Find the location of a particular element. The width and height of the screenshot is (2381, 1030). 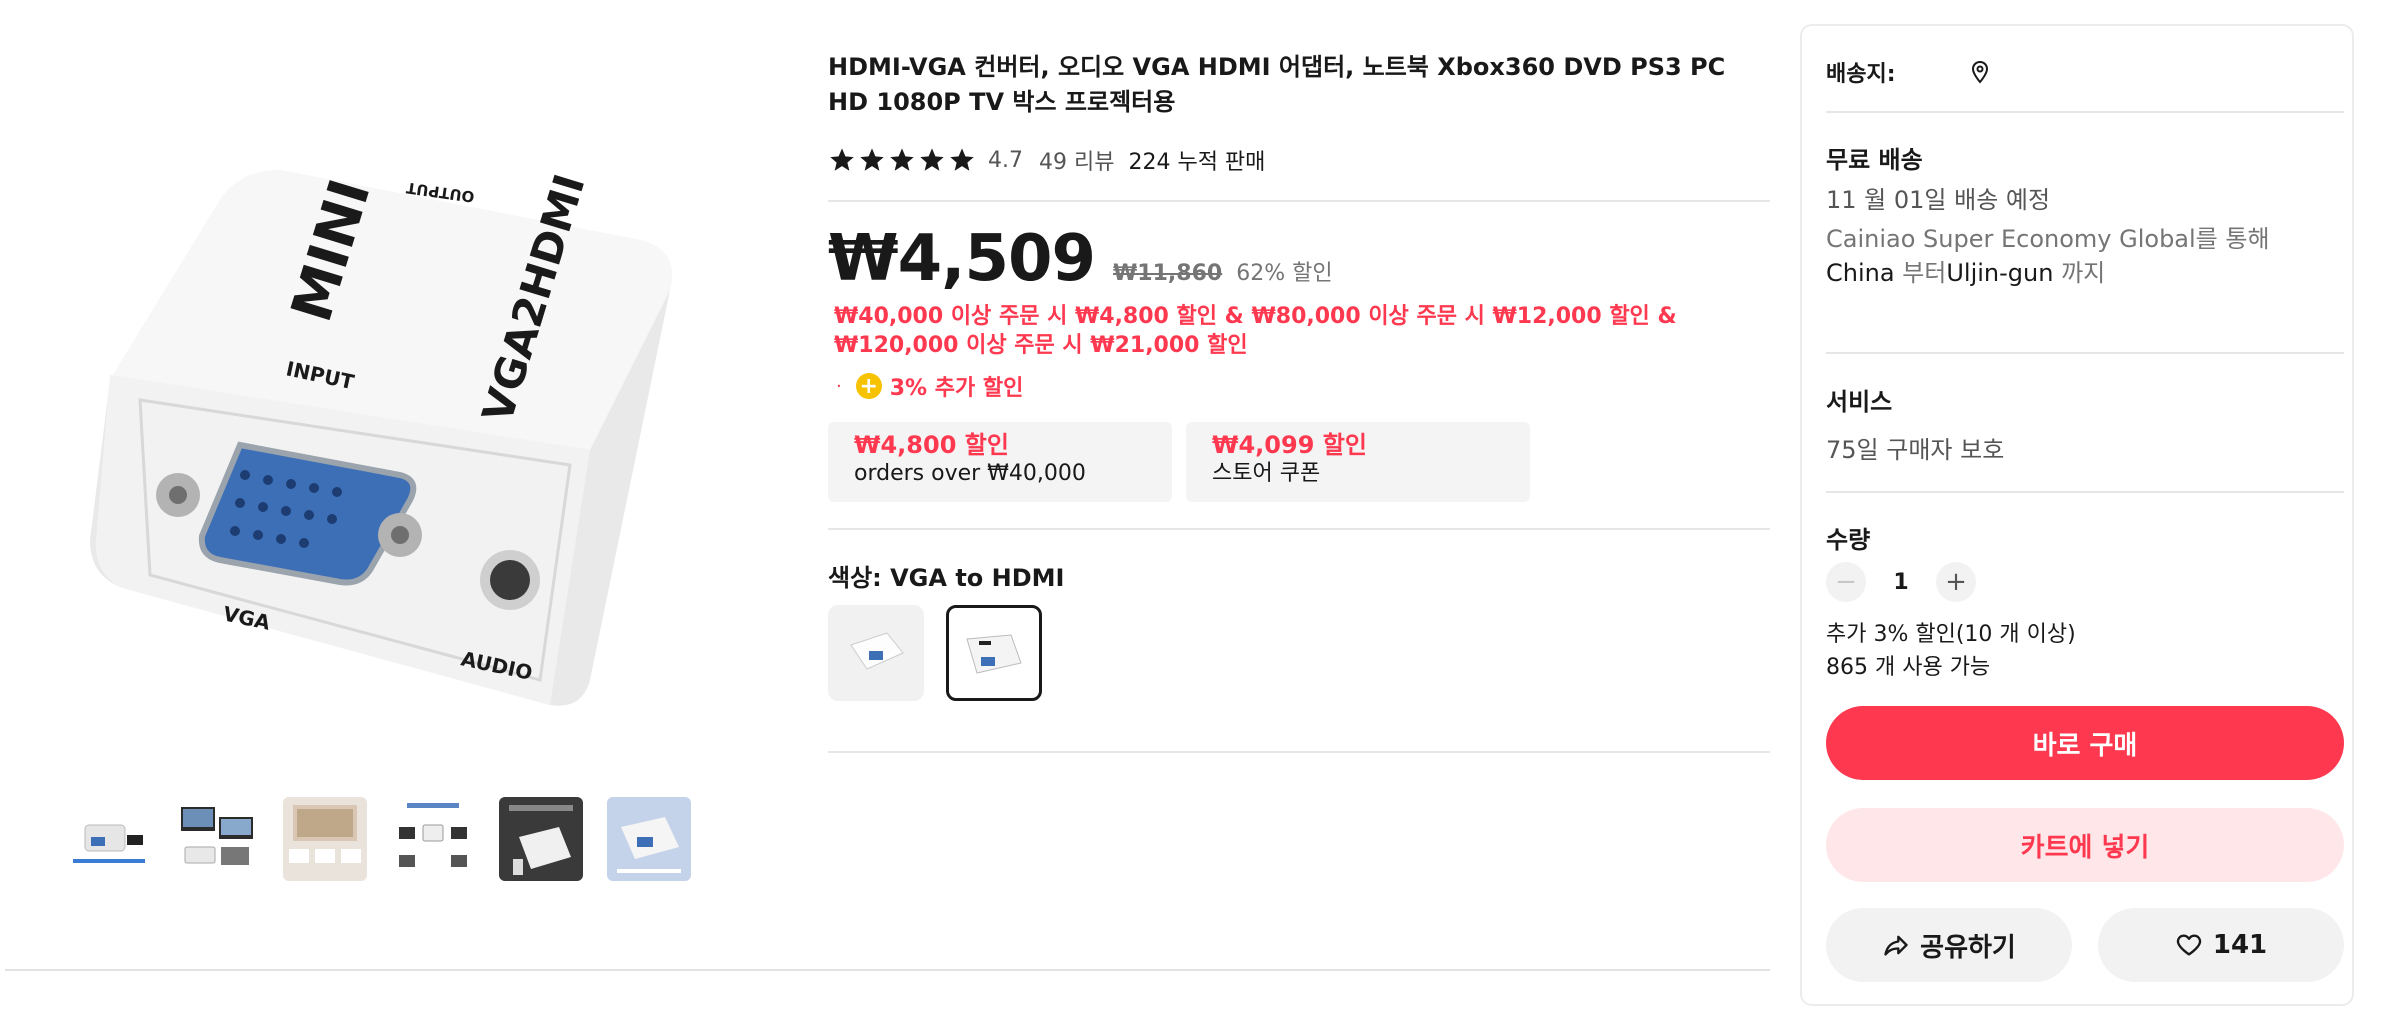

to-text: 까지 is located at coordinates (2079, 273).